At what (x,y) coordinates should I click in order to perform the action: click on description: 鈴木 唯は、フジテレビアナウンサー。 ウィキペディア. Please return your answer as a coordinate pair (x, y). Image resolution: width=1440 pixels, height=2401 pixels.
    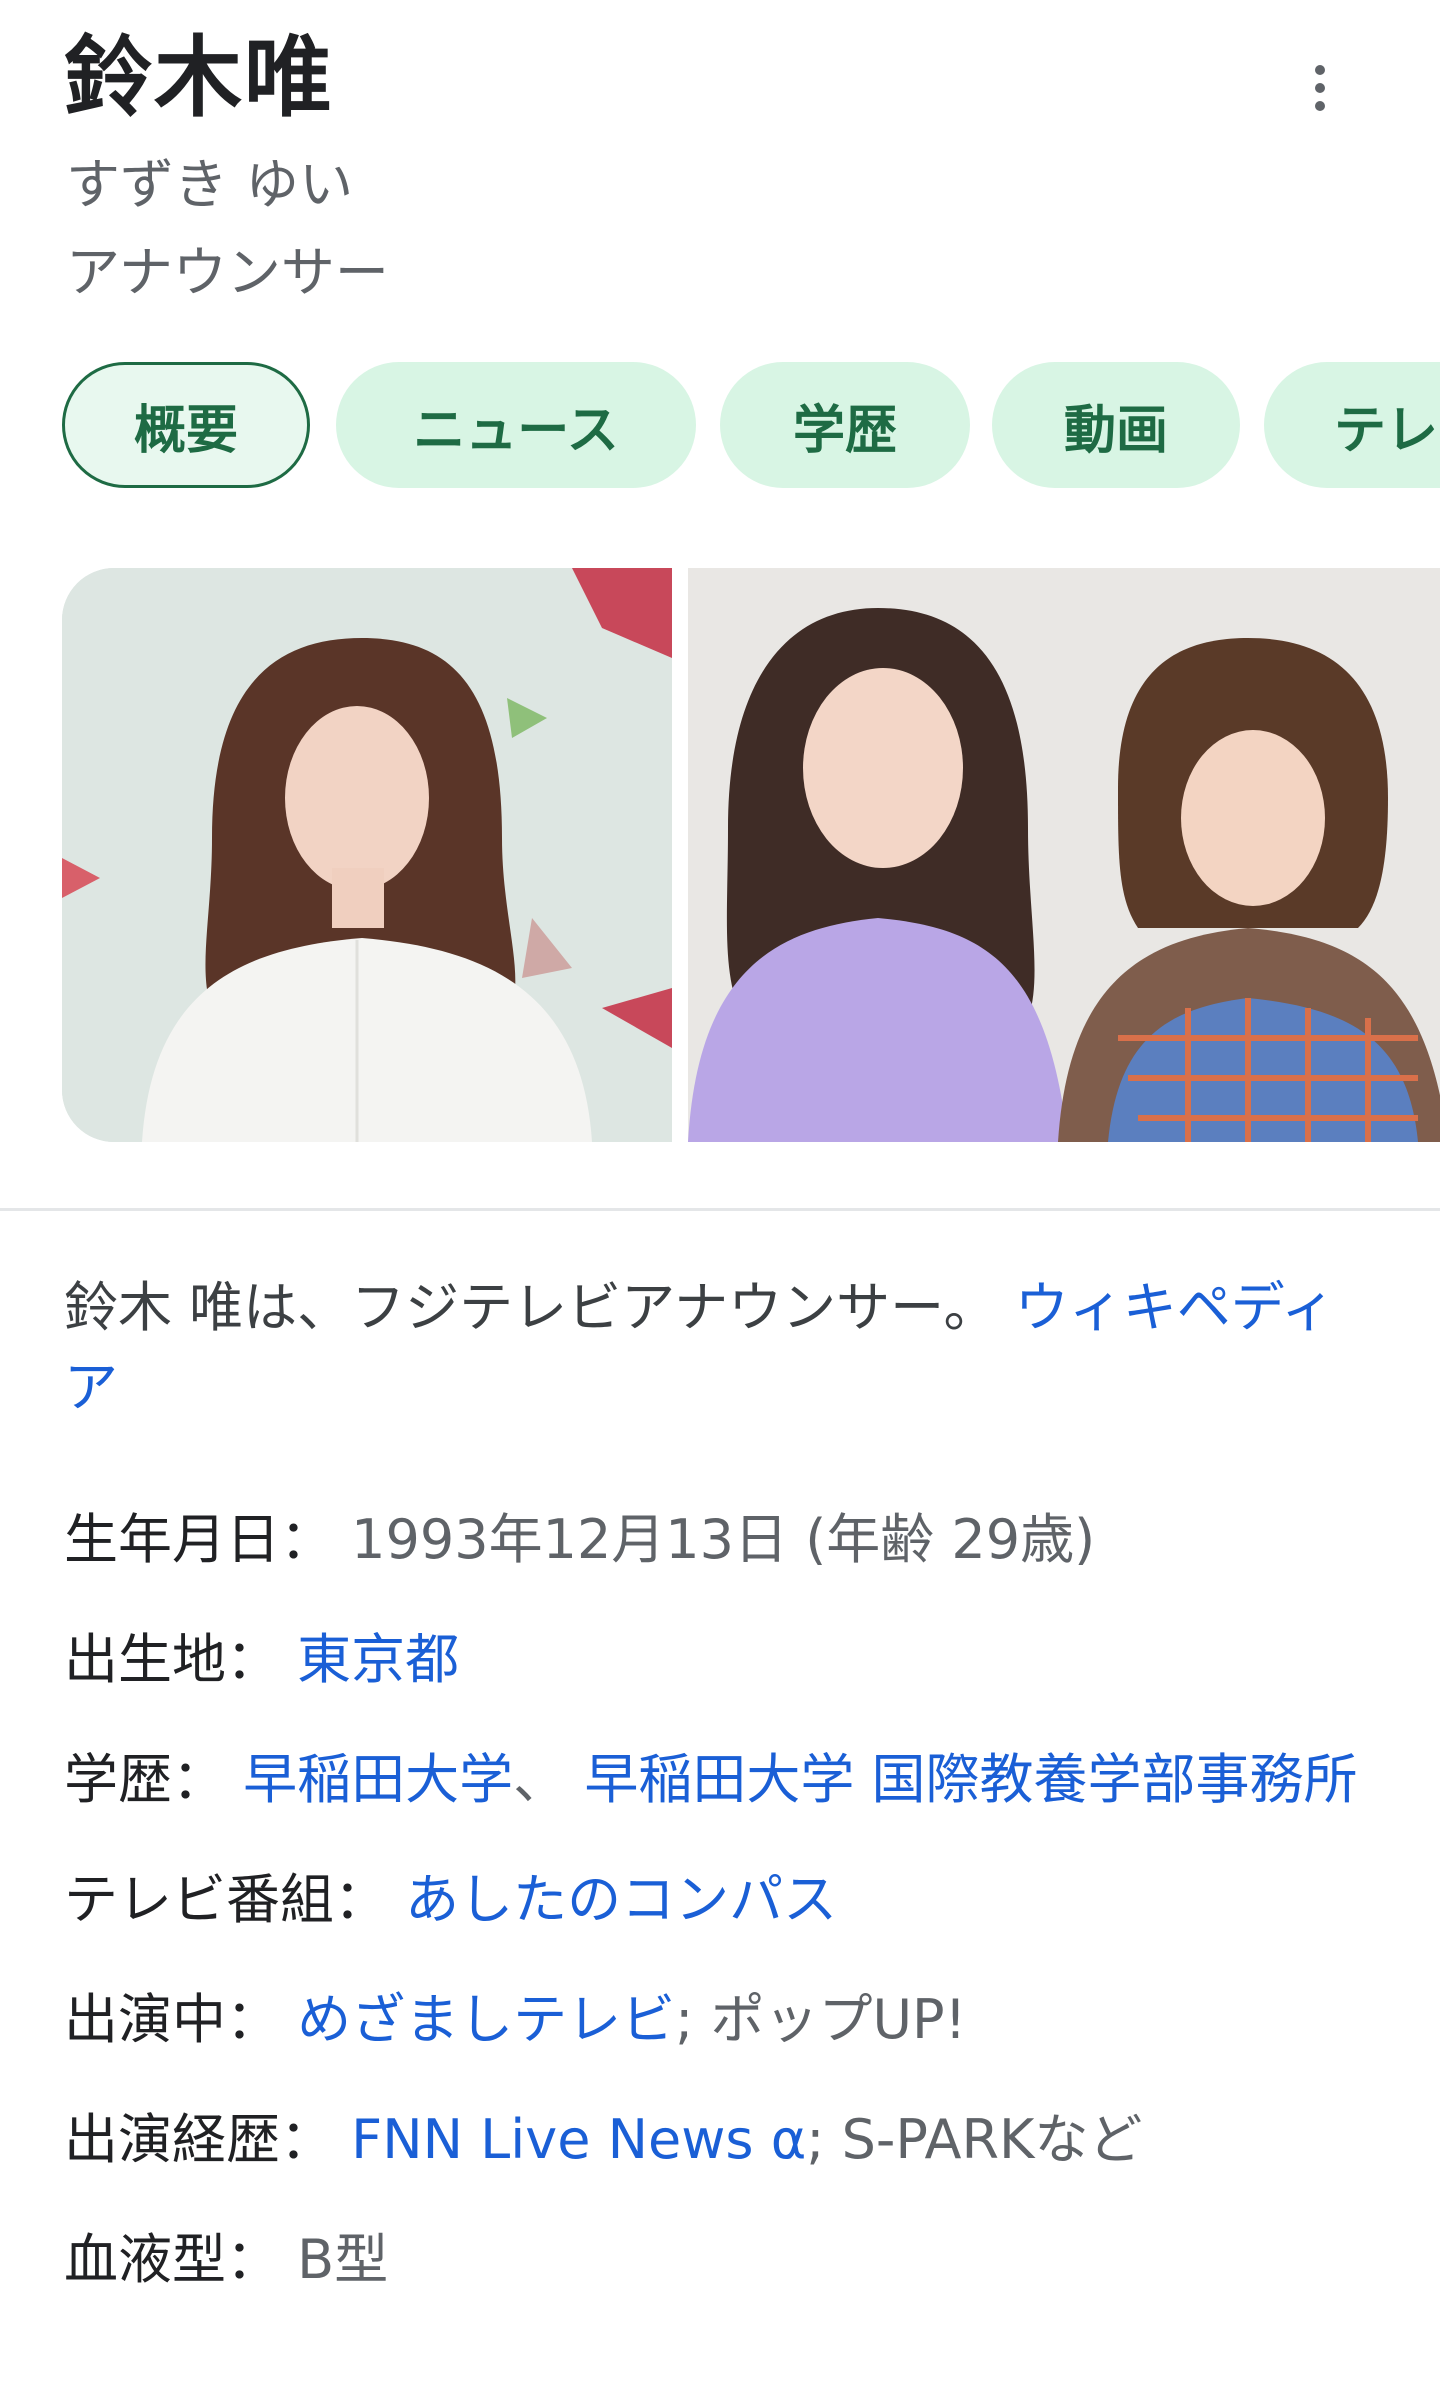
    Looking at the image, I should click on (714, 1348).